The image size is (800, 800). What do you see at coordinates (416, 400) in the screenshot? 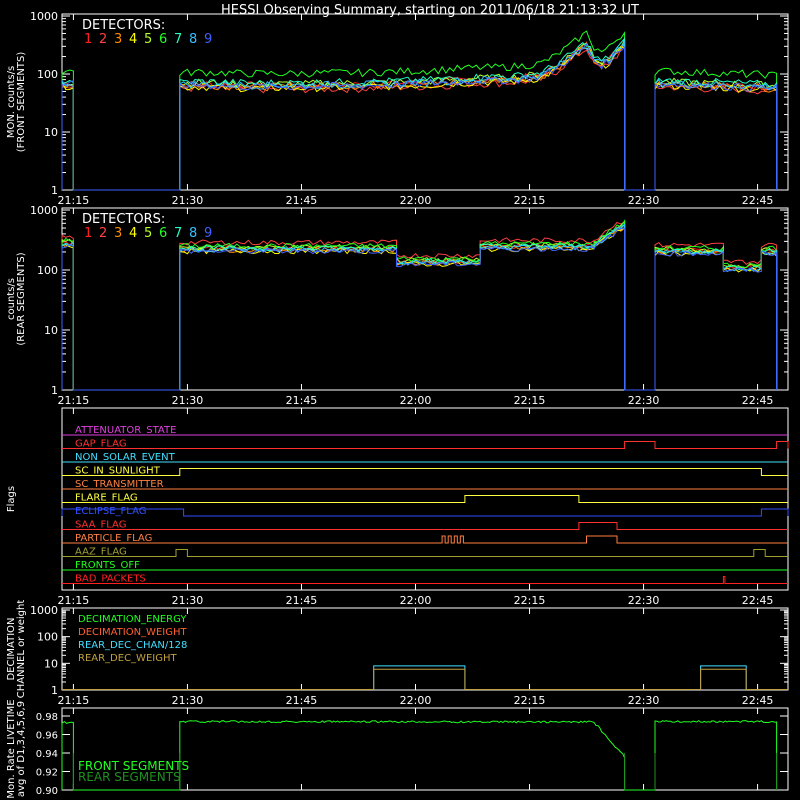
I see `rear-xtick-label: 22:00` at bounding box center [416, 400].